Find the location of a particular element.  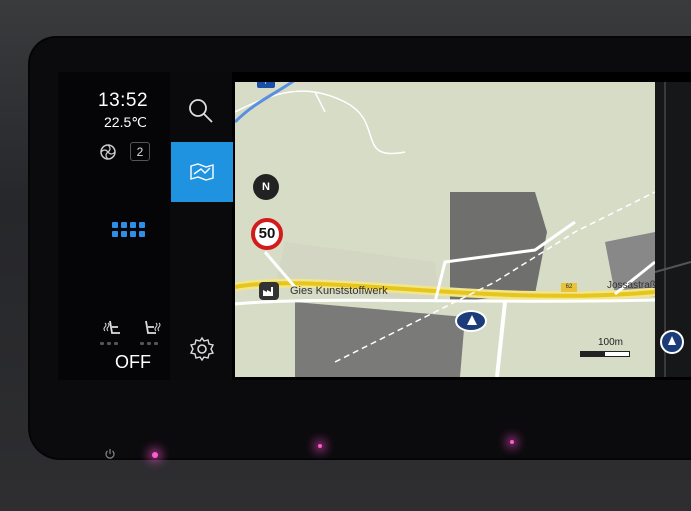

clock: 13:52 is located at coordinates (123, 100).